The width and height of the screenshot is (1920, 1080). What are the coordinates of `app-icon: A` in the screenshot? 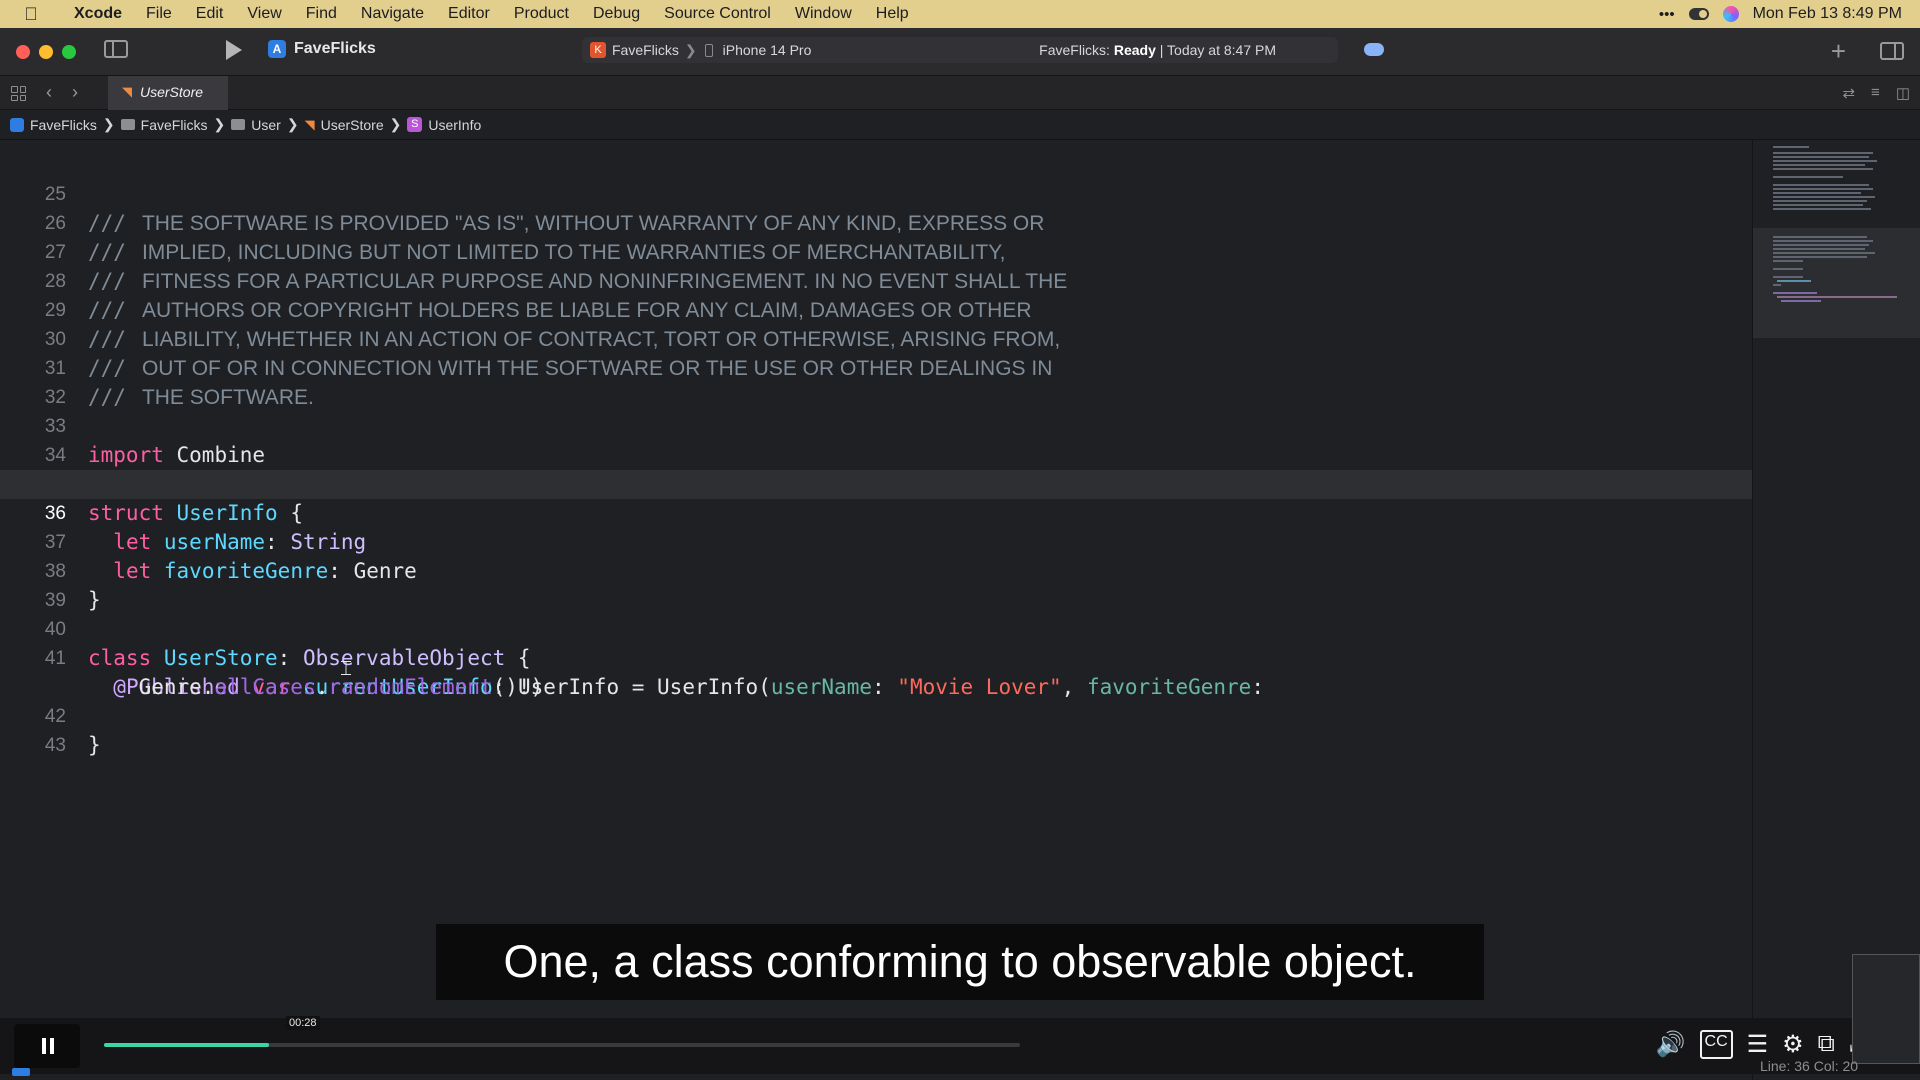 It's located at (277, 49).